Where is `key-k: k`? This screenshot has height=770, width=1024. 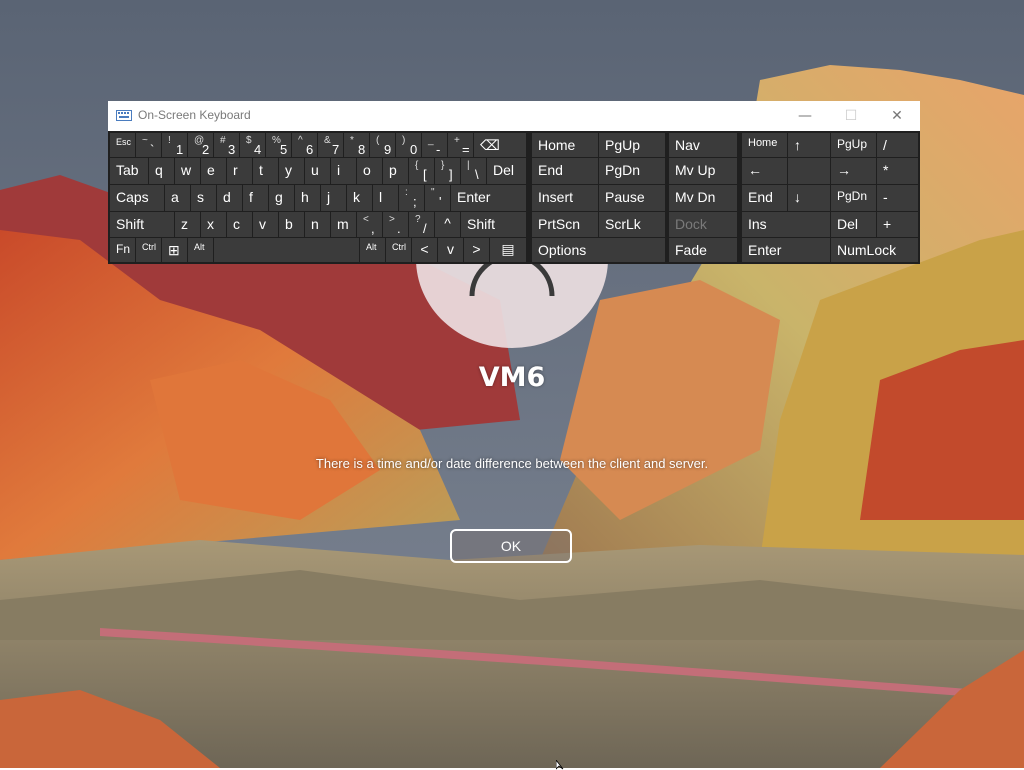 key-k: k is located at coordinates (359, 198).